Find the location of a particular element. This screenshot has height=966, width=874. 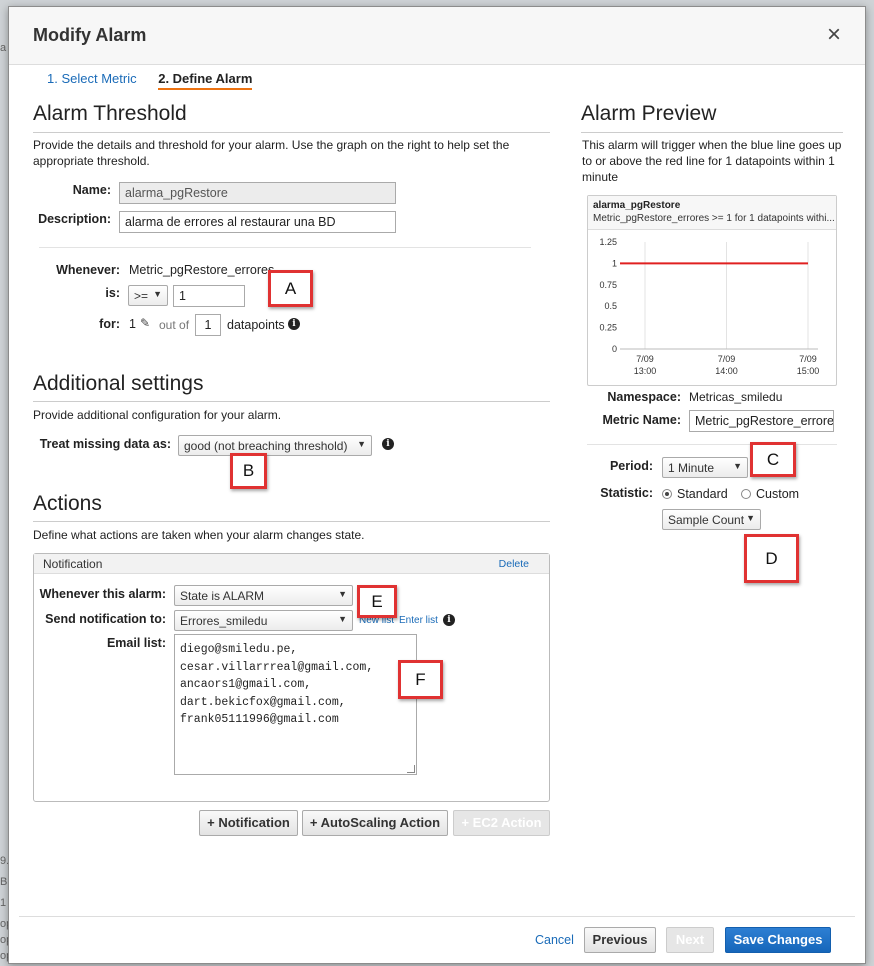

statistic-value: Sample Count is located at coordinates (706, 520).